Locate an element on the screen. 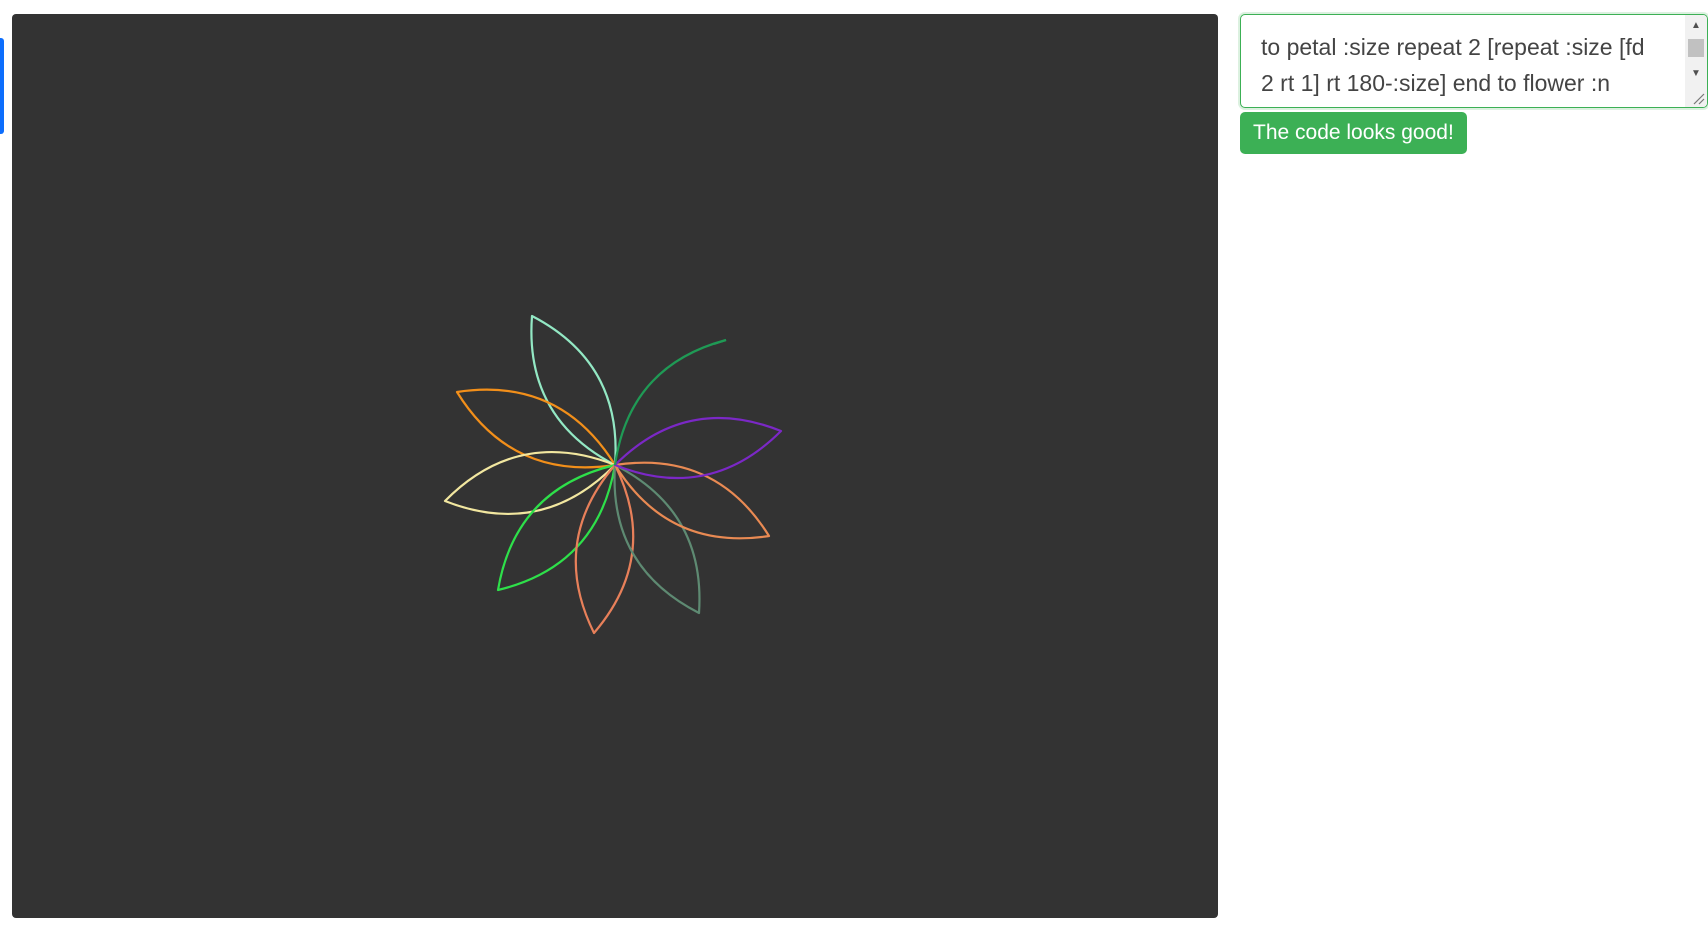 The image size is (1708, 925). scrollbar-thumb is located at coordinates (1696, 48).